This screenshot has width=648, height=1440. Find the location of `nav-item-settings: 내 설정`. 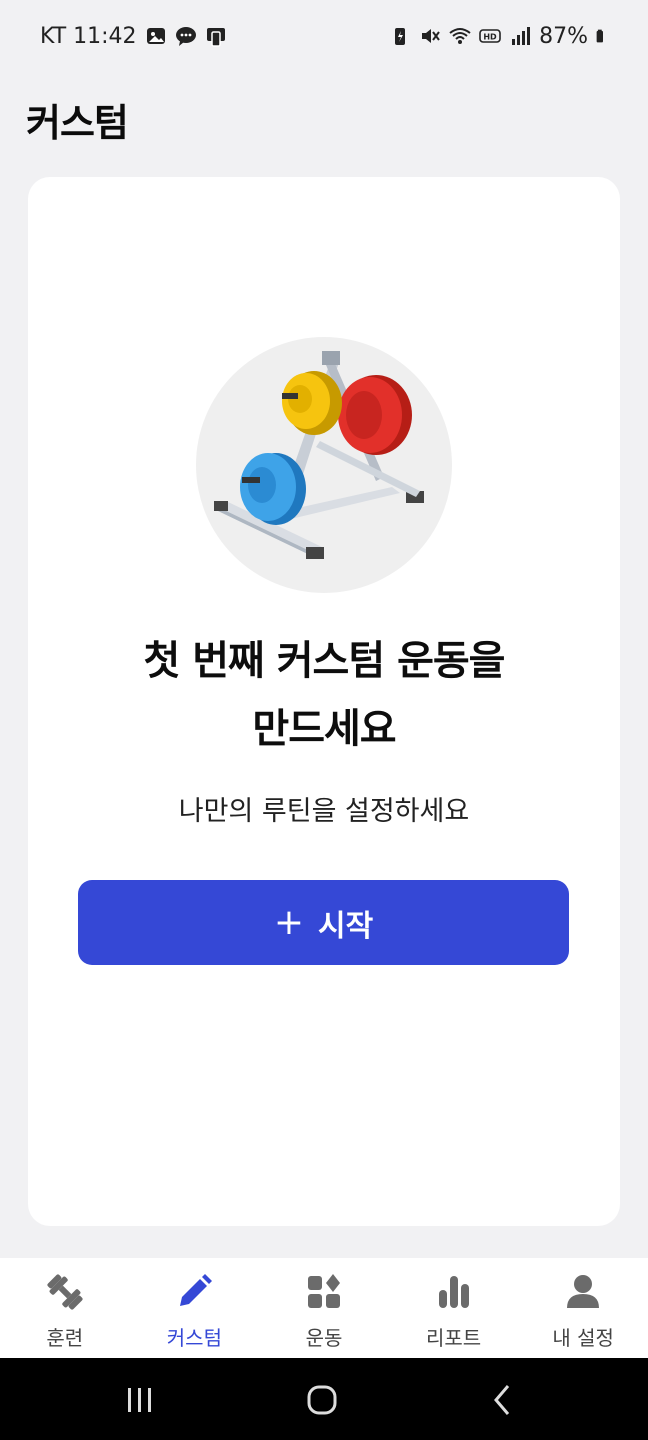

nav-item-settings: 내 설정 is located at coordinates (583, 1308).